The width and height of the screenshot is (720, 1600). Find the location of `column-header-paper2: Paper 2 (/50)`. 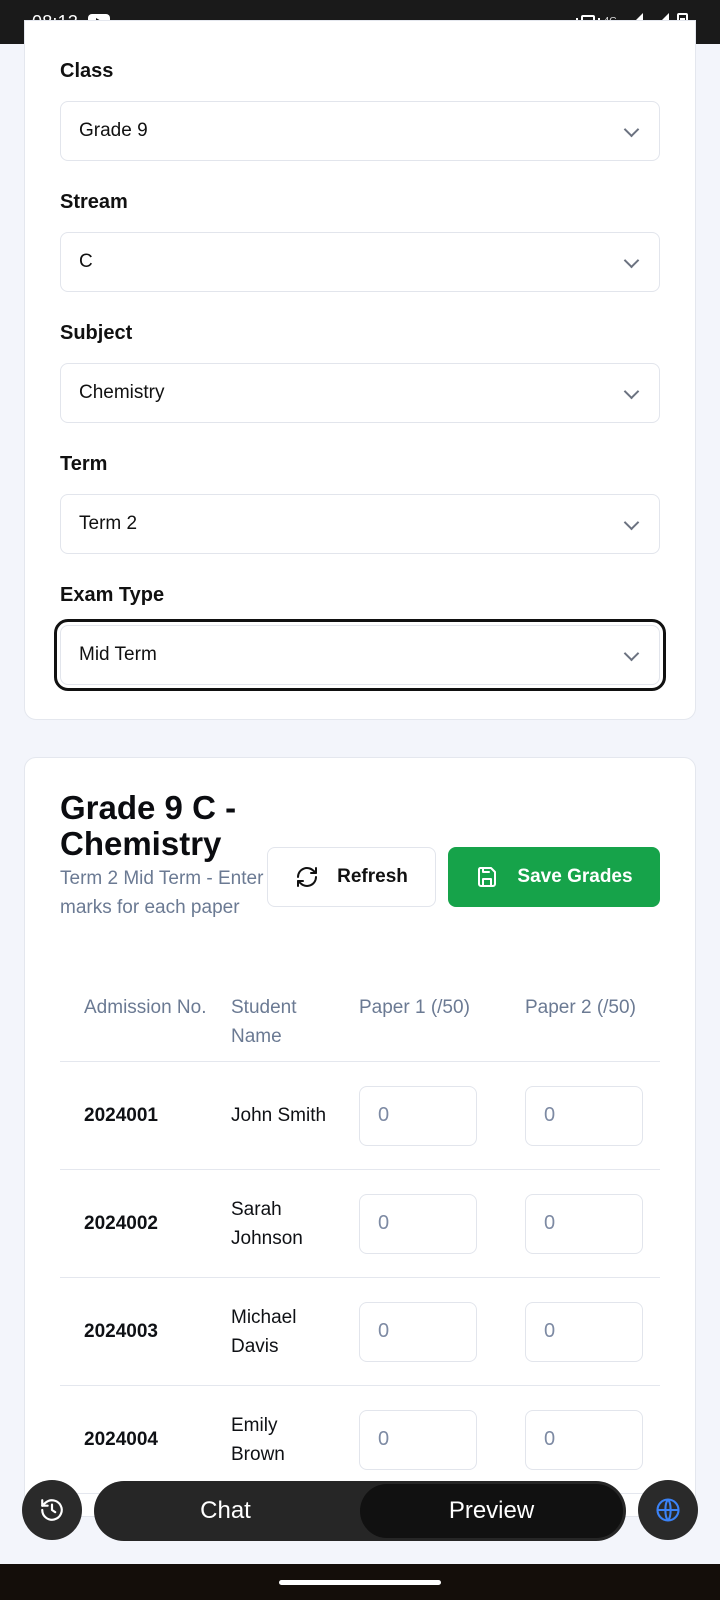

column-header-paper2: Paper 2 (/50) is located at coordinates (580, 1022).